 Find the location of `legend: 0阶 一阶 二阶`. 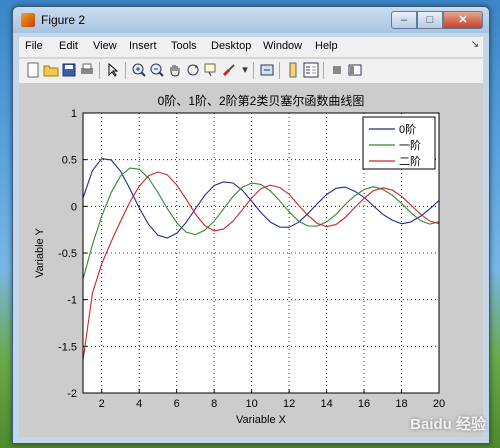

legend: 0阶 一阶 二阶 is located at coordinates (399, 143).